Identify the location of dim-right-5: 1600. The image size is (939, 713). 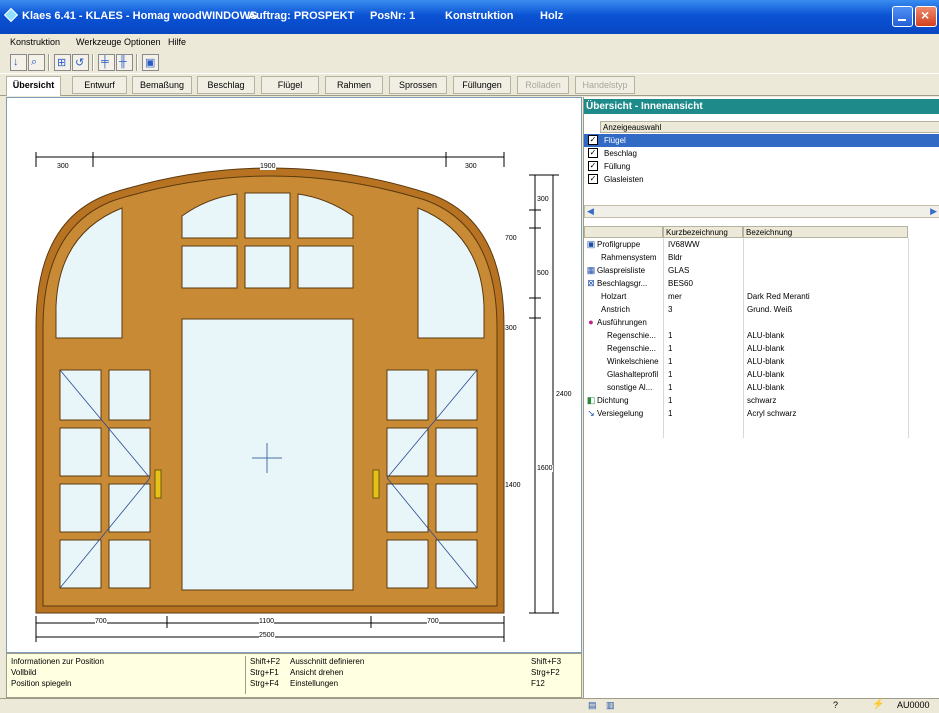
(545, 468).